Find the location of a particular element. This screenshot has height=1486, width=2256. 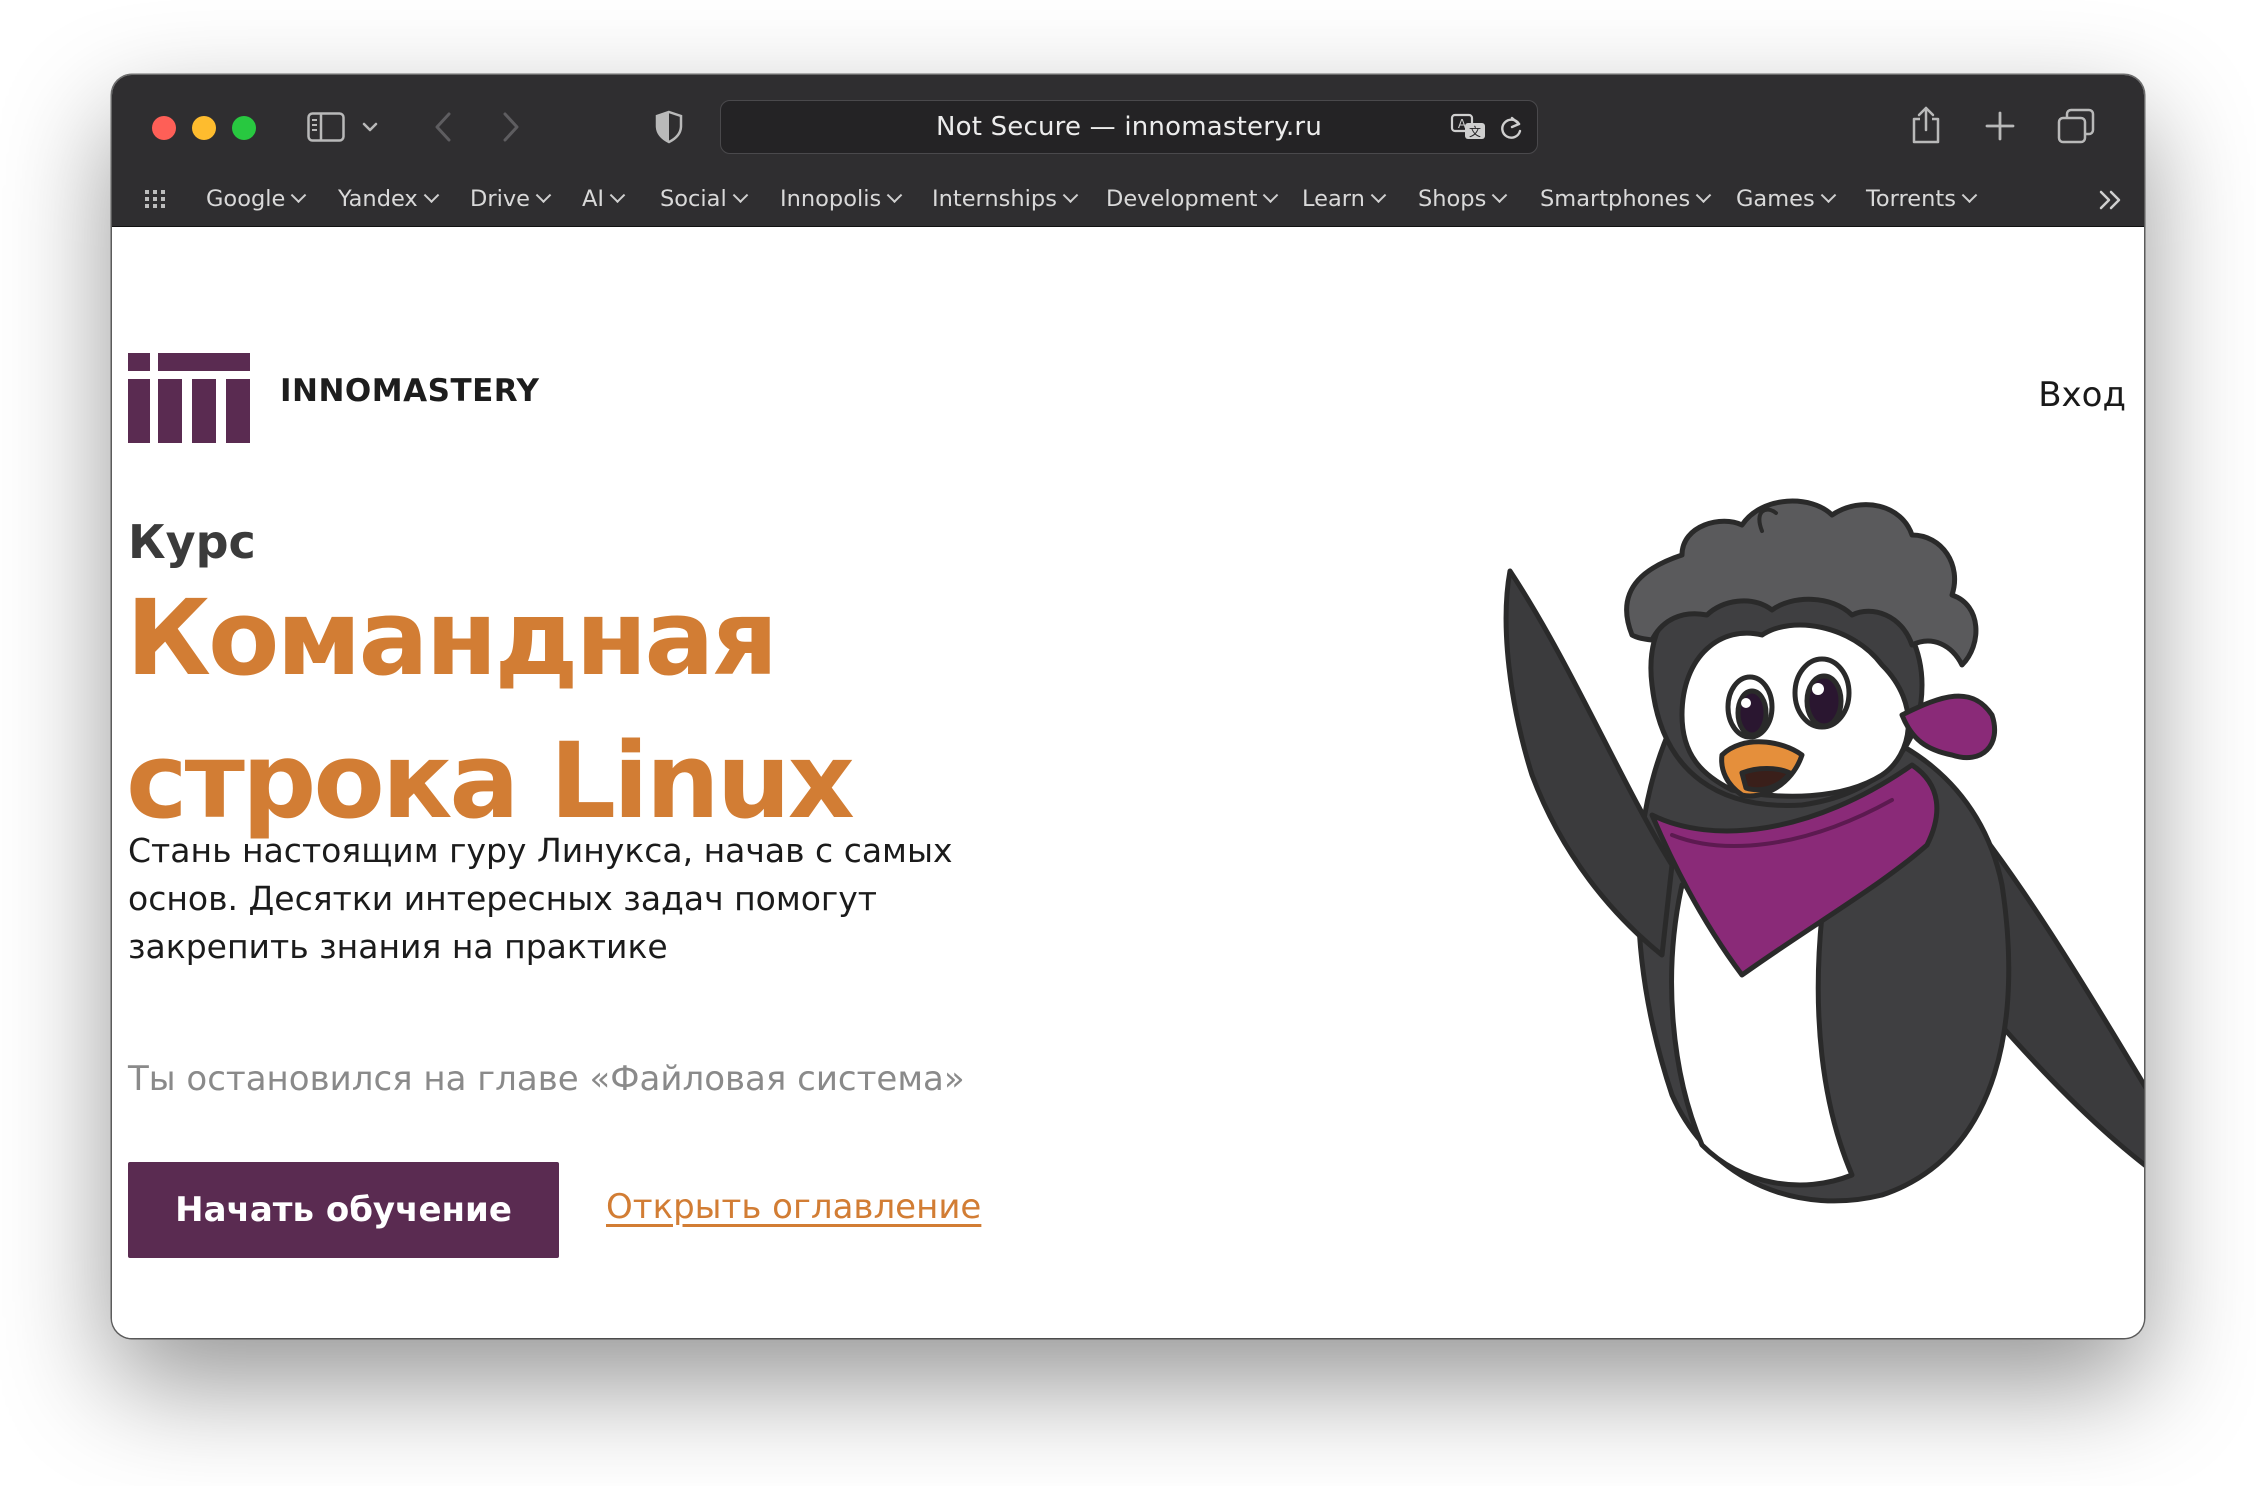

double-chevron-icon is located at coordinates (2111, 200).